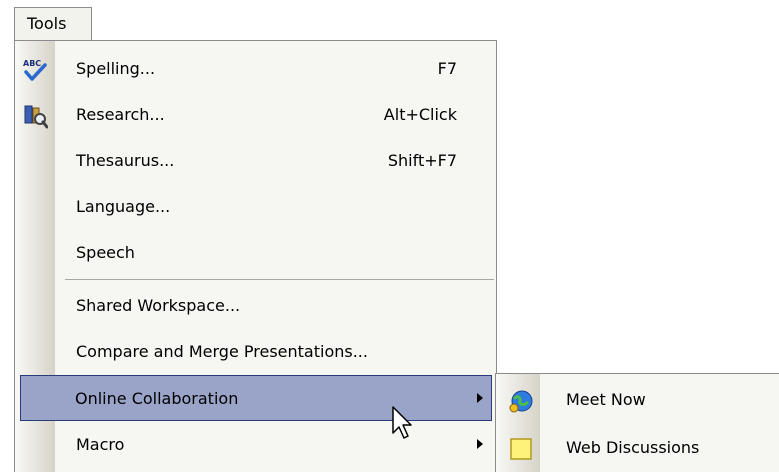 The image size is (779, 472). Describe the element at coordinates (422, 160) in the screenshot. I see `menu-item-shortcut: Shift+F7` at that location.